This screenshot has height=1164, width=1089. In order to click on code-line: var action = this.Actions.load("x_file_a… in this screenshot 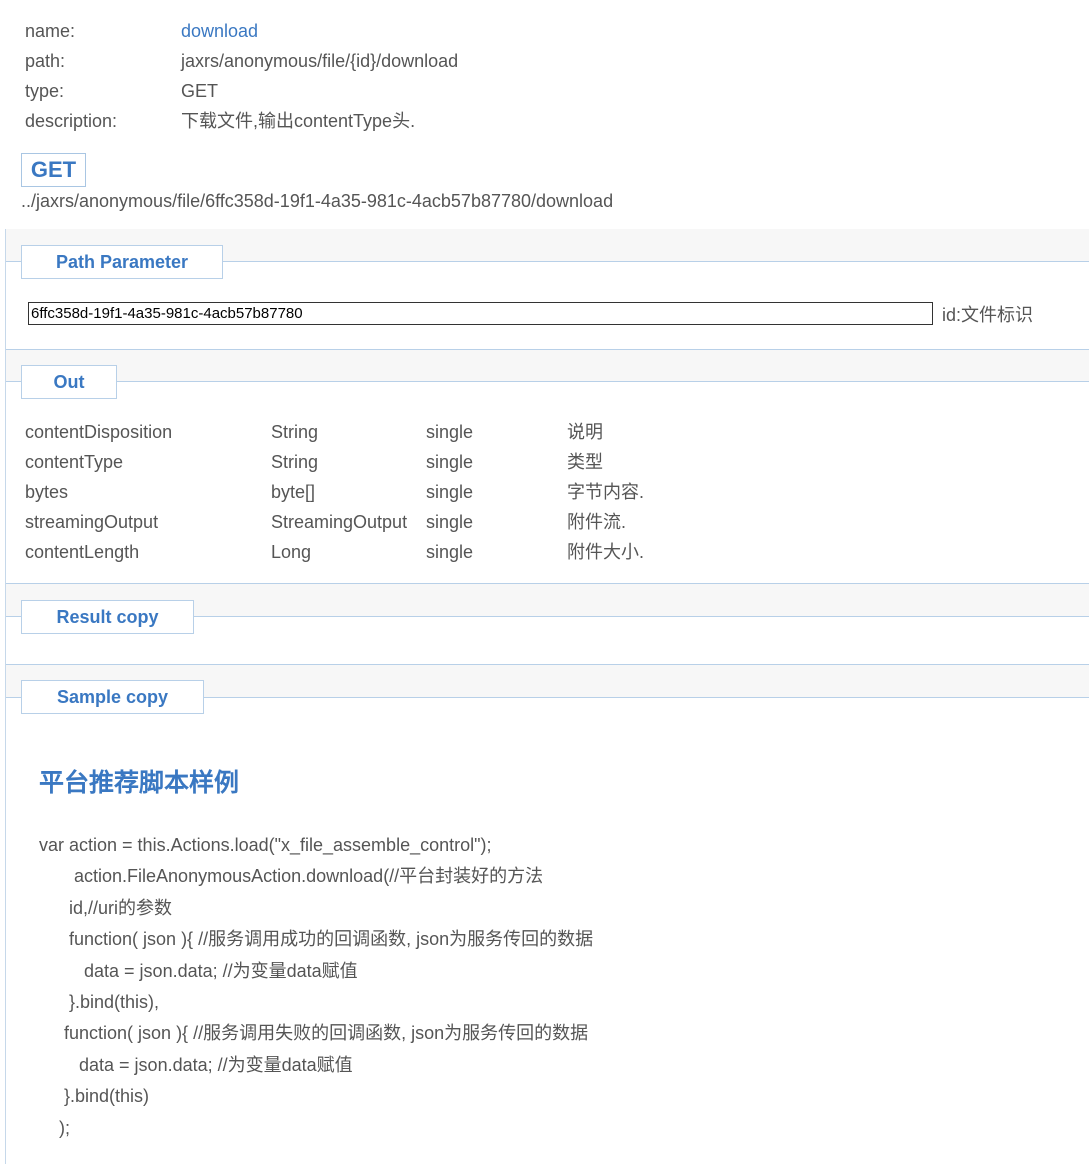, I will do `click(265, 845)`.